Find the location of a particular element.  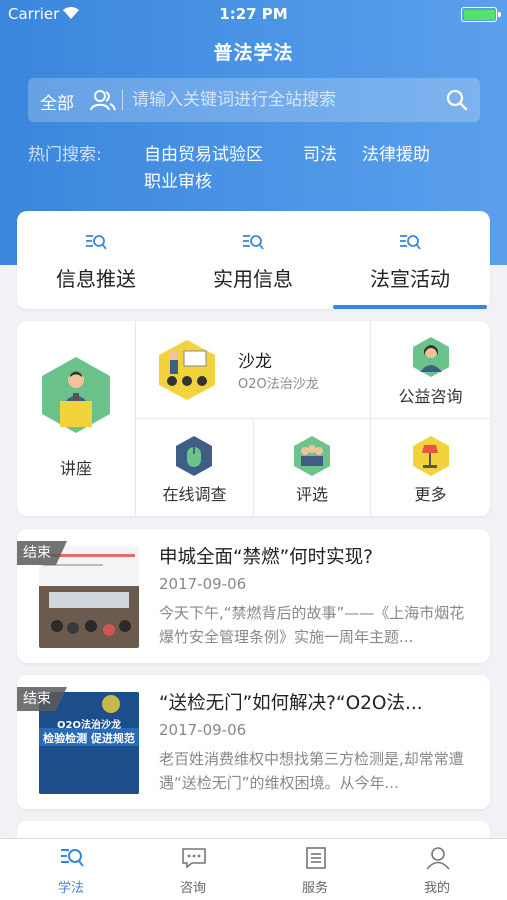

salon-icon is located at coordinates (187, 370).